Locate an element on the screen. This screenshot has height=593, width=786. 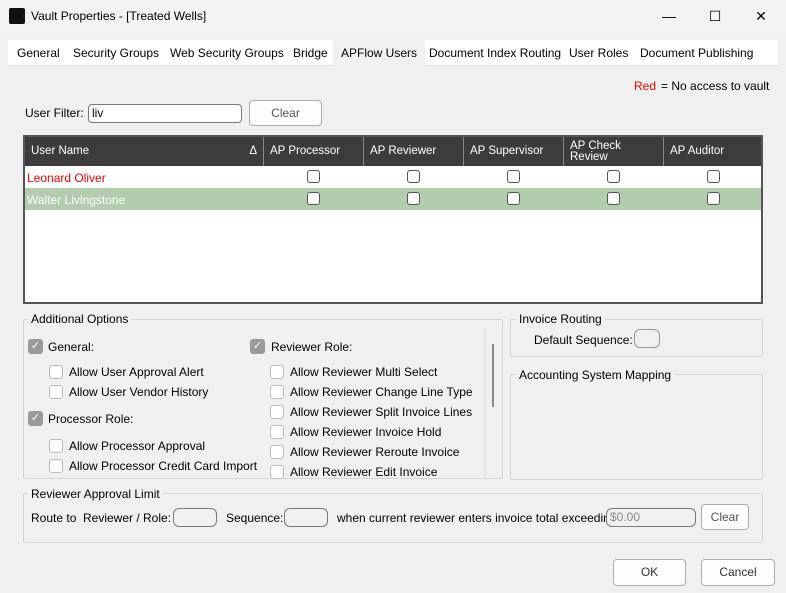
column-ap-supervisor: AP Supervisor is located at coordinates (513, 151).